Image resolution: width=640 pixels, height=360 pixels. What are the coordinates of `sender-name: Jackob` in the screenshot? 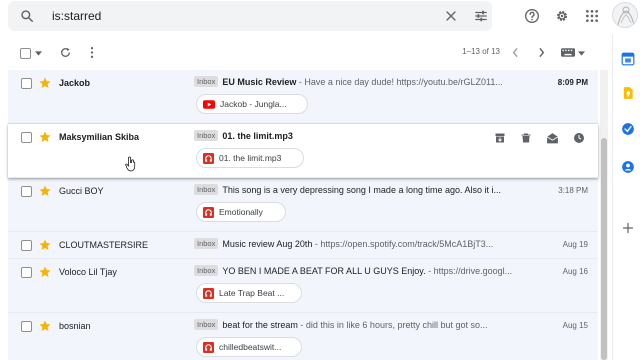 It's located at (75, 83).